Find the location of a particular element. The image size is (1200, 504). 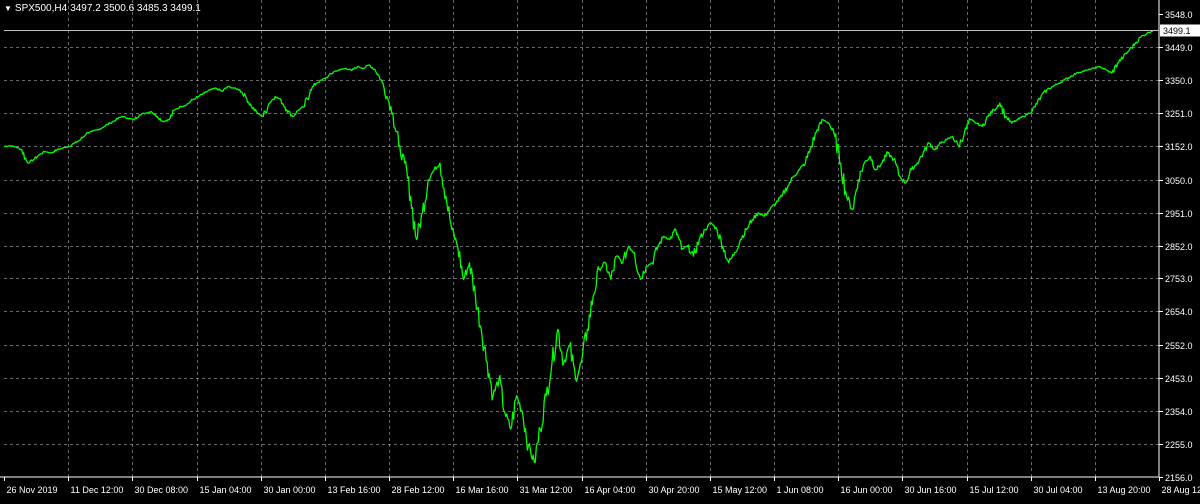

x-tick-label: 11 Dec 12:00 is located at coordinates (97, 490).